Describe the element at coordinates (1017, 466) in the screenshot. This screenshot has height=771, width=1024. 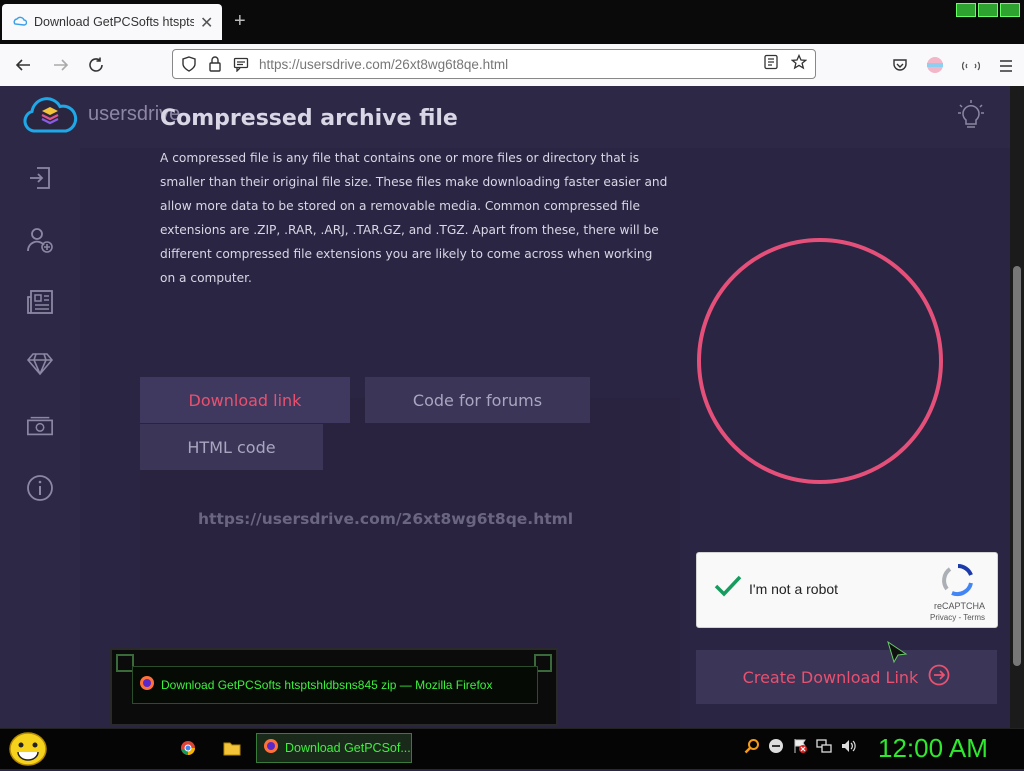
I see `scrollbar-thumb` at that location.